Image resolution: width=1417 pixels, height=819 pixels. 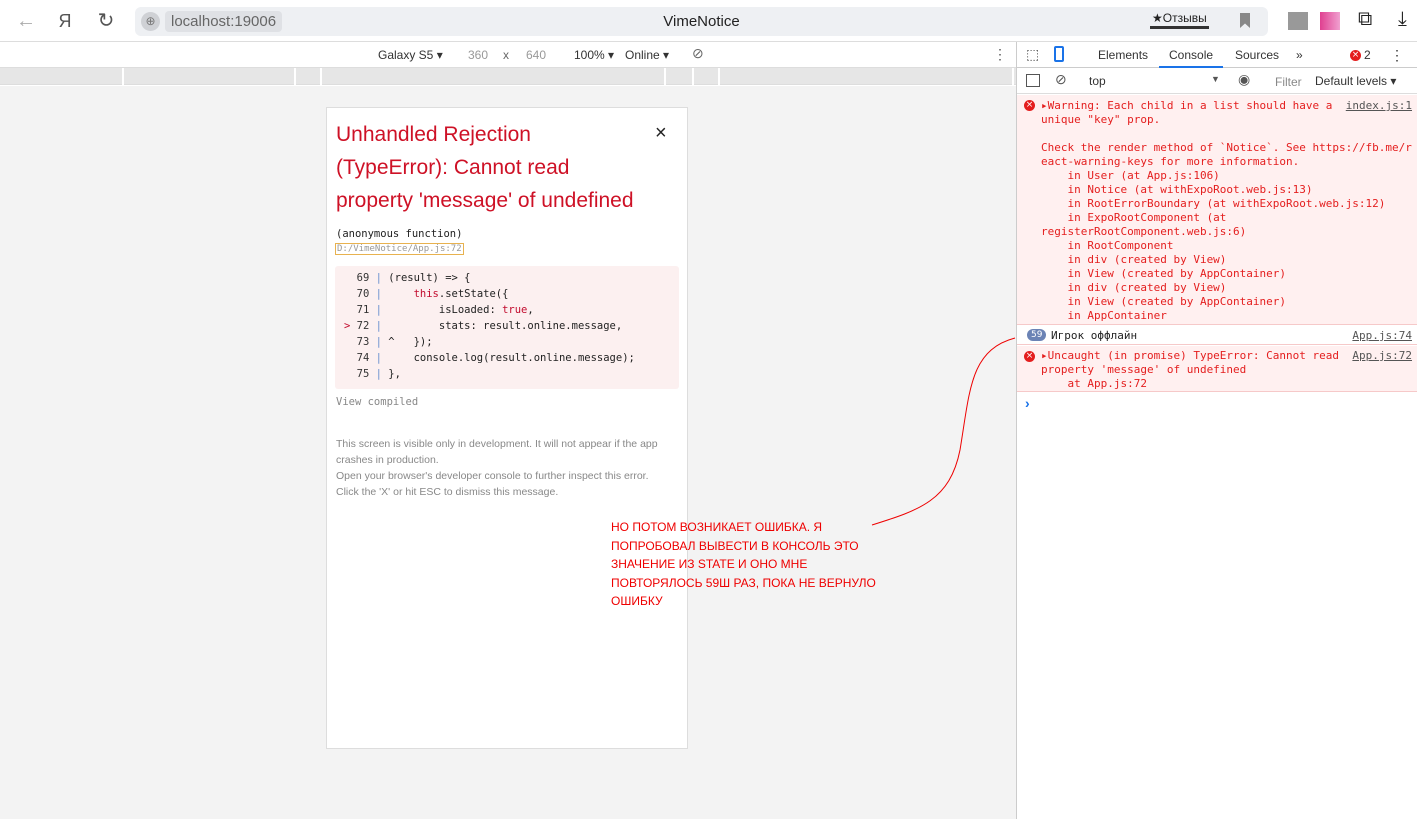 What do you see at coordinates (1288, 82) in the screenshot?
I see `filter-input: Filter` at bounding box center [1288, 82].